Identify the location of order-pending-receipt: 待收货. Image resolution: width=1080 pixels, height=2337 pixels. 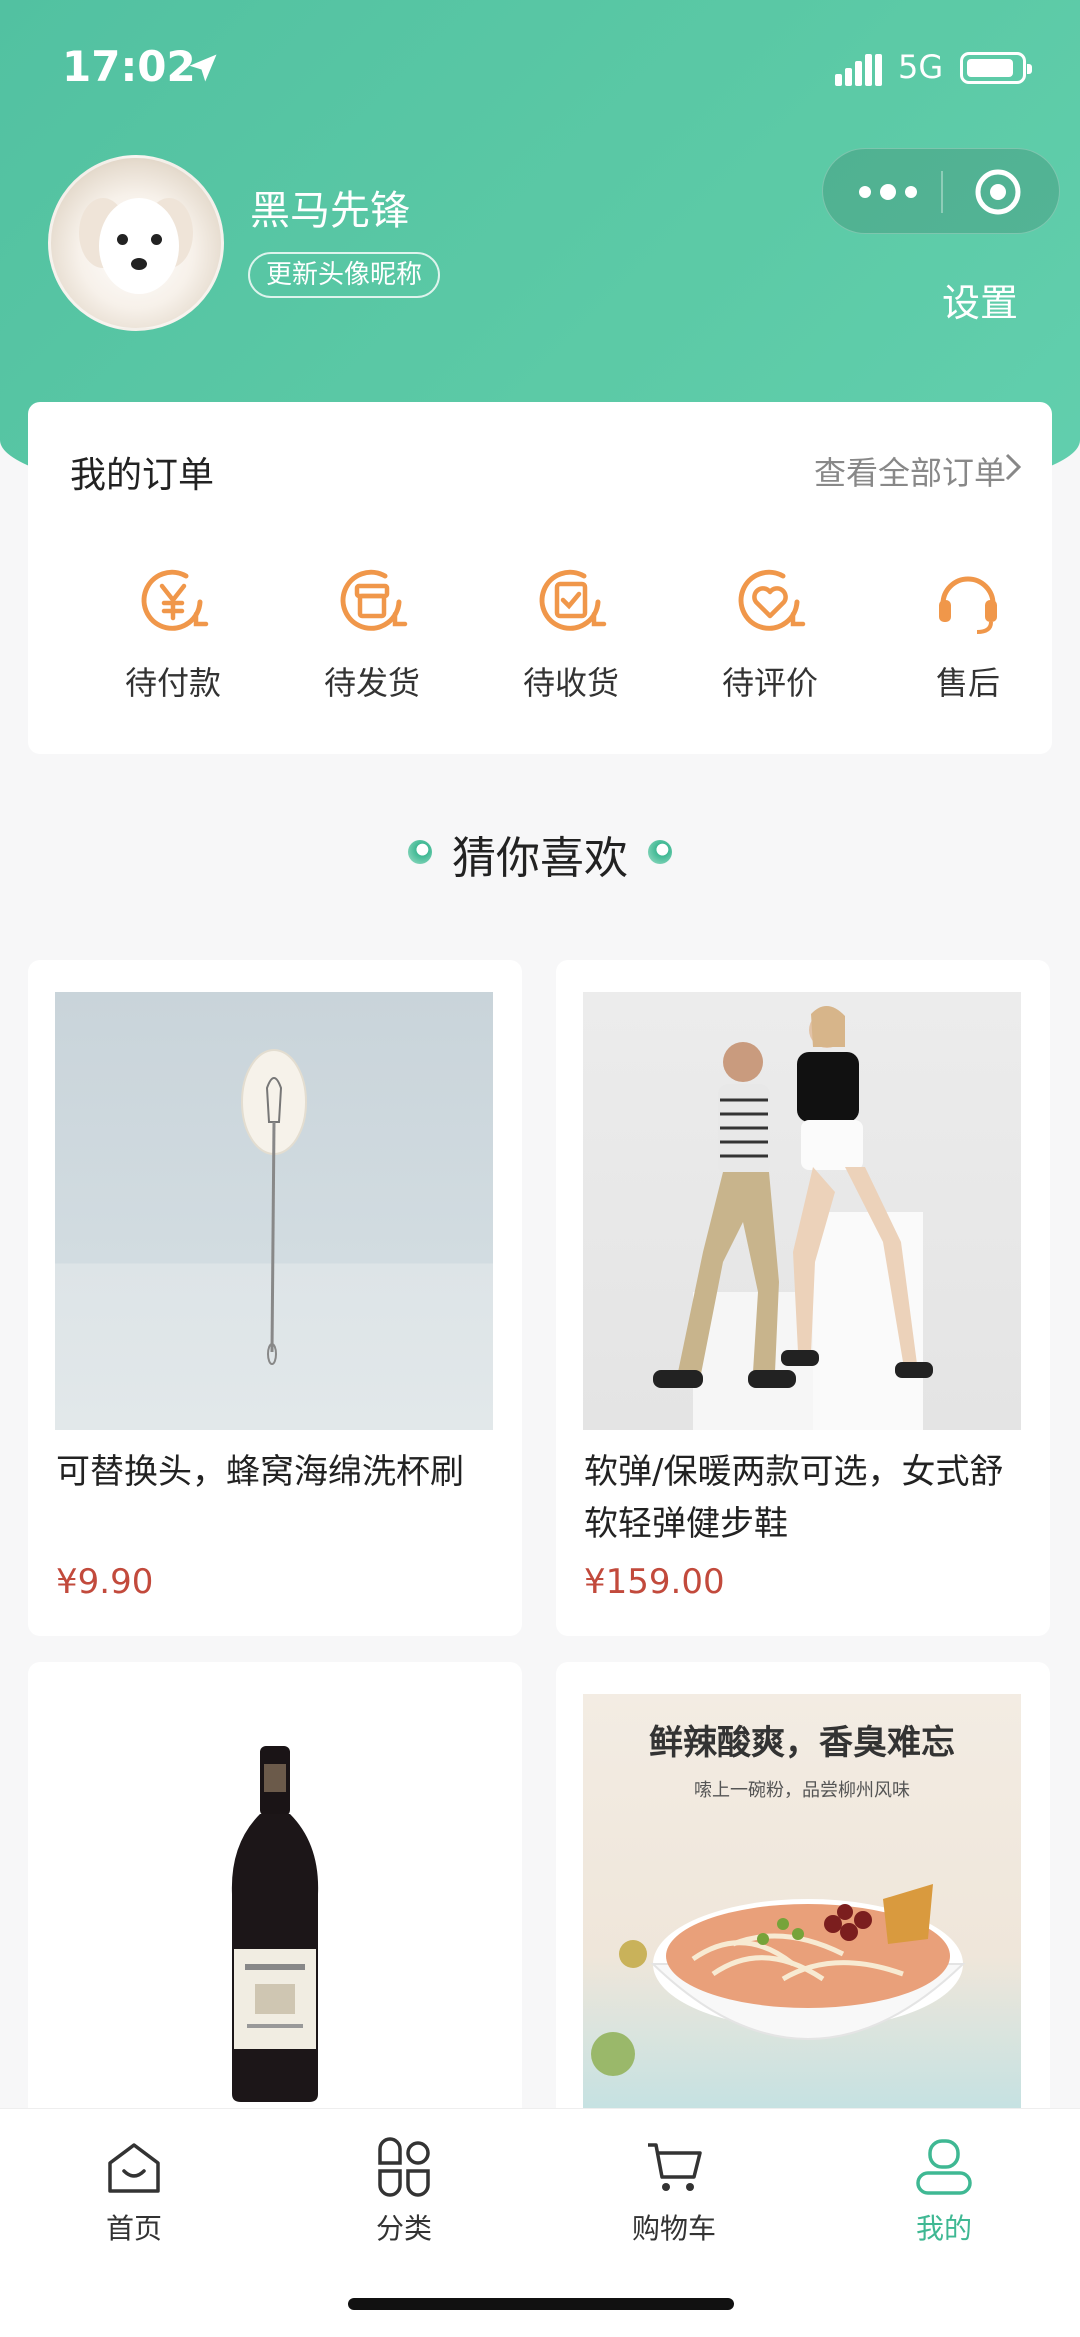
(571, 633).